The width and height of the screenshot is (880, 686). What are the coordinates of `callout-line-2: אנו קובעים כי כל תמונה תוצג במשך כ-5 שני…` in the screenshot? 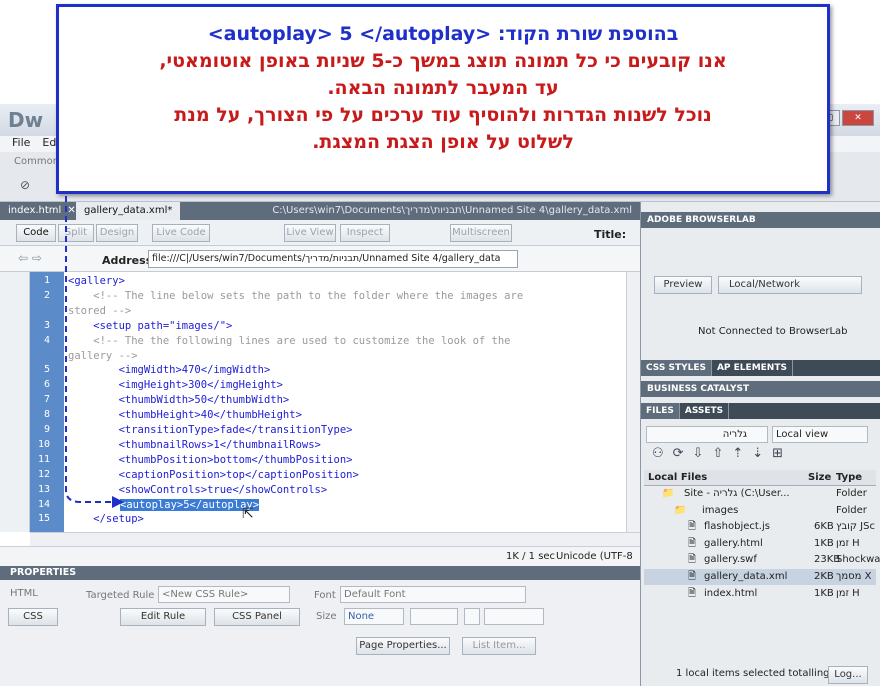 It's located at (443, 61).